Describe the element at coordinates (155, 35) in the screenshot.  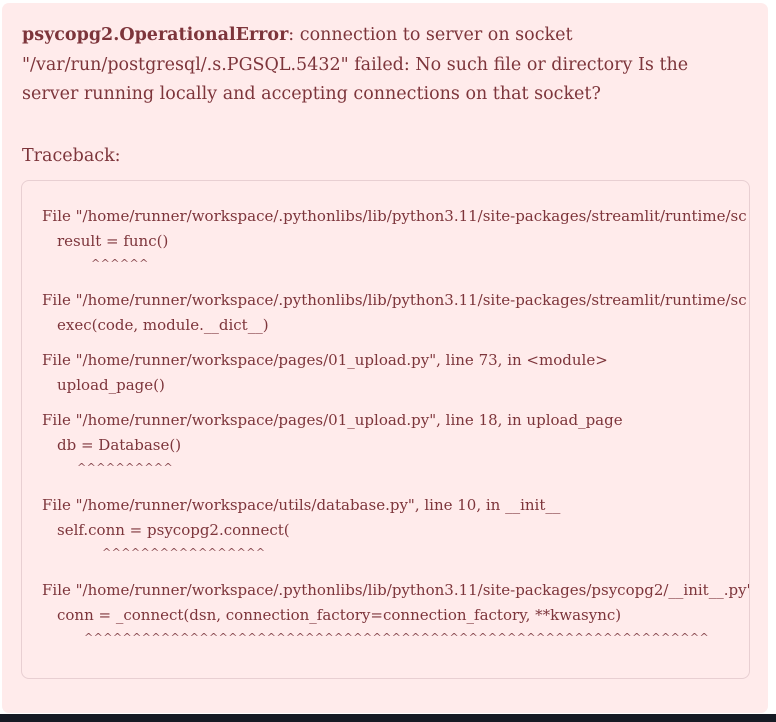
I see `error-type: psycopg2.OperationalError` at that location.